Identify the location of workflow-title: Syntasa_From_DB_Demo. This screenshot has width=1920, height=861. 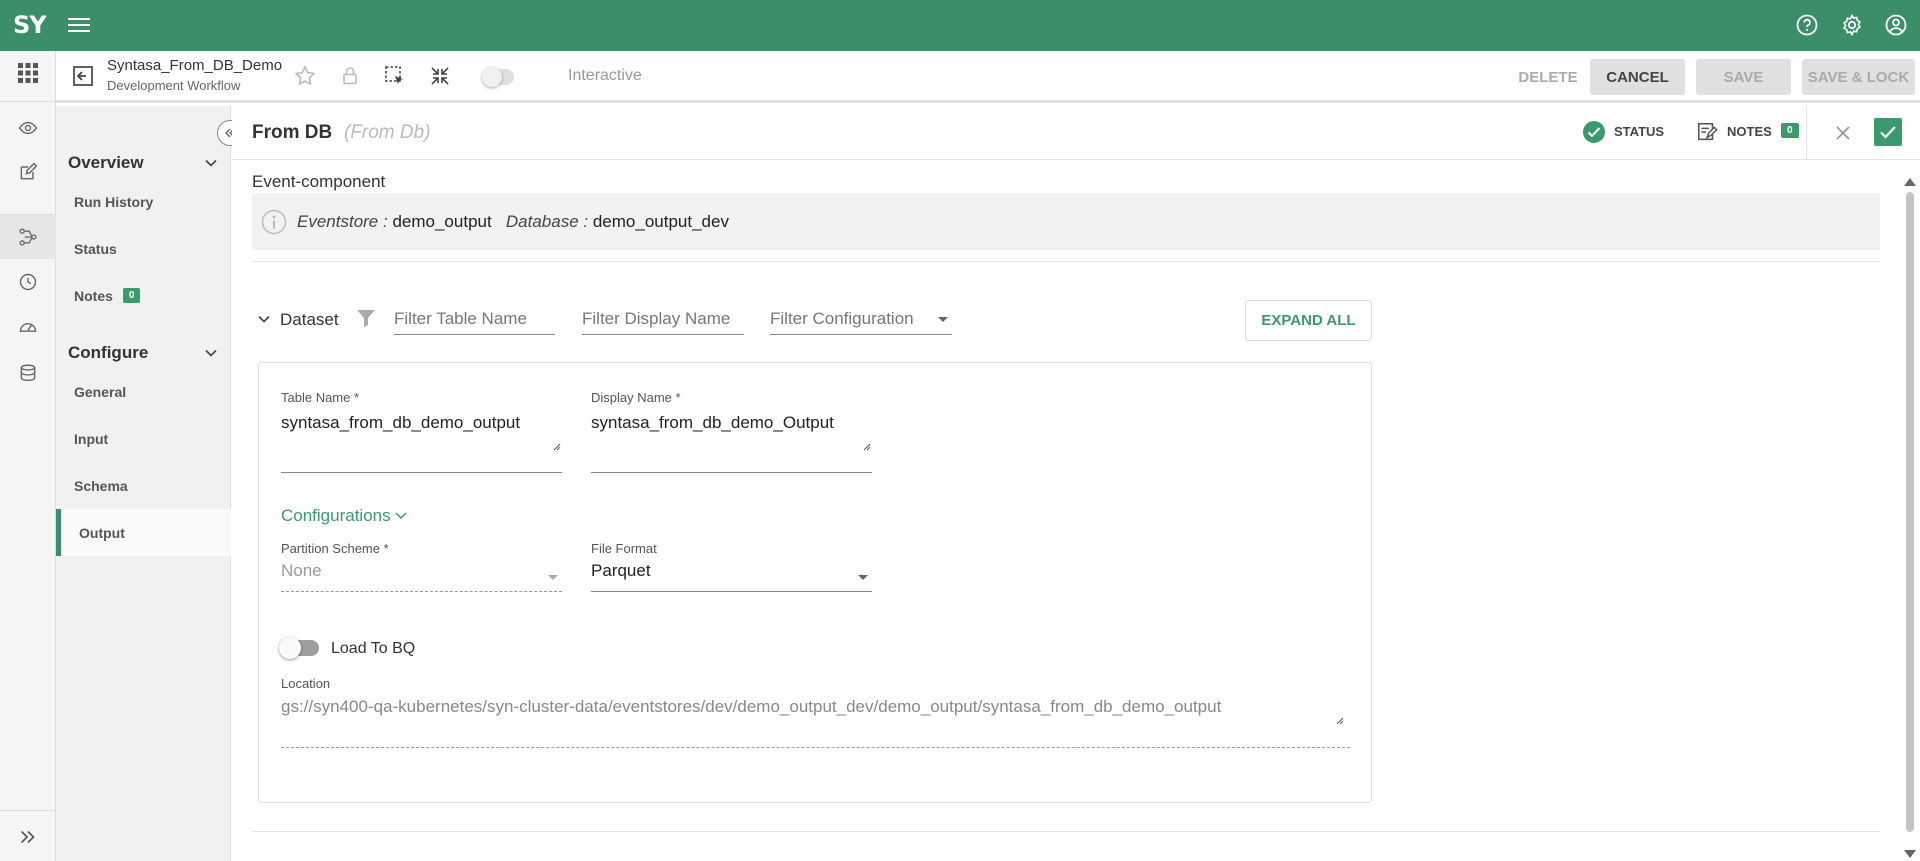
(195, 65).